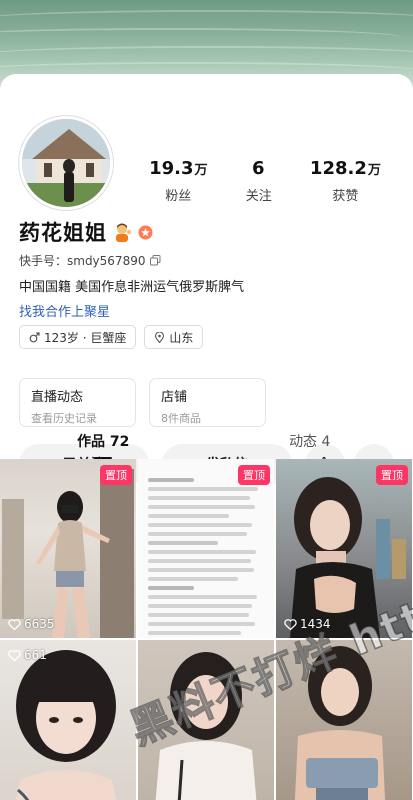 The width and height of the screenshot is (413, 800). I want to click on stat-label: 获赞, so click(345, 196).